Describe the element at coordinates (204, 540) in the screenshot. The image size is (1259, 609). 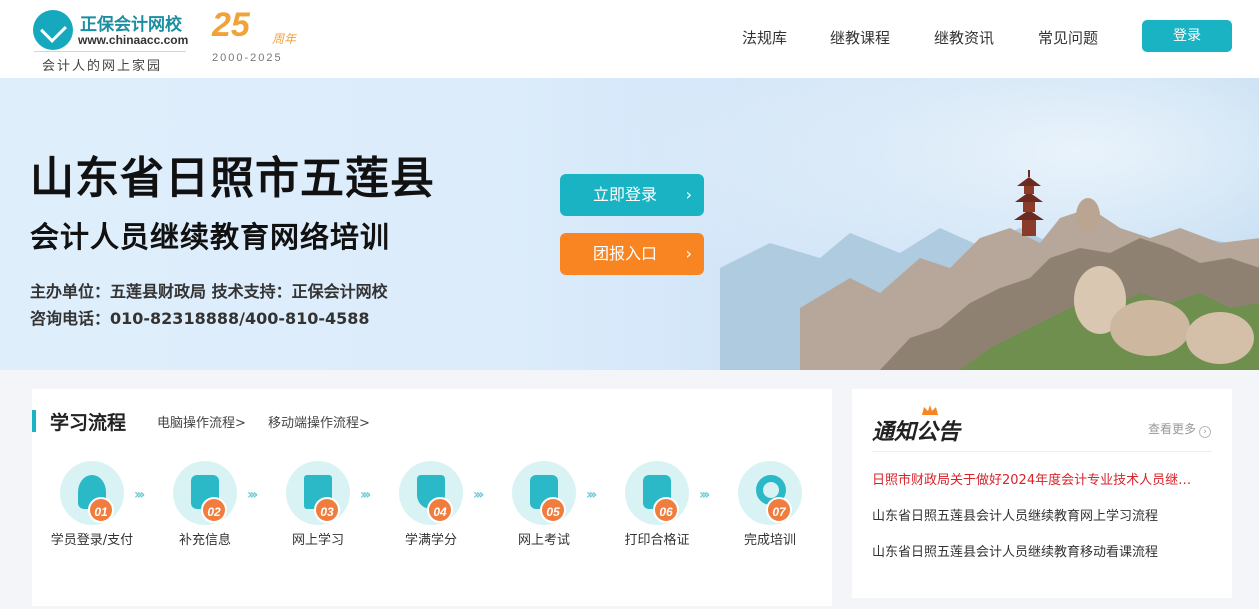
I see `step-label: 补充信息` at that location.